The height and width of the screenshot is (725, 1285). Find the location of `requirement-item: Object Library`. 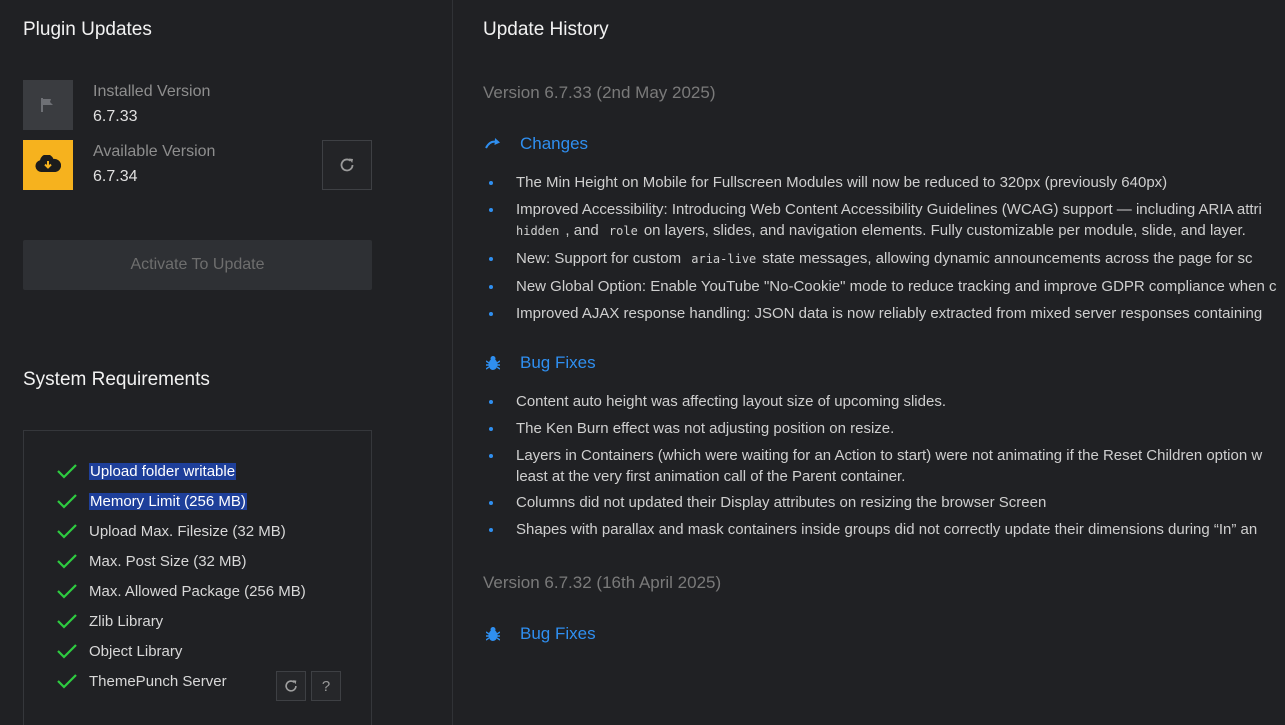

requirement-item: Object Library is located at coordinates (119, 651).